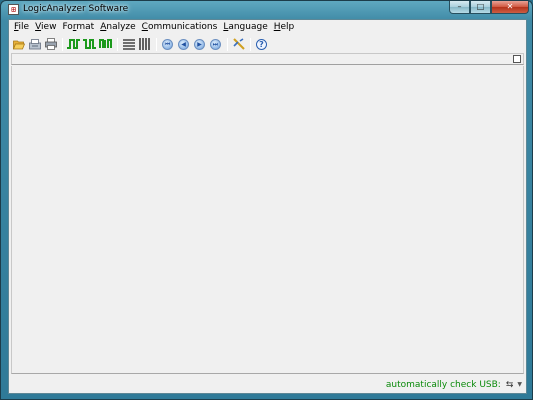 The width and height of the screenshot is (533, 400). What do you see at coordinates (459, 7) in the screenshot?
I see `minimize-button: –` at bounding box center [459, 7].